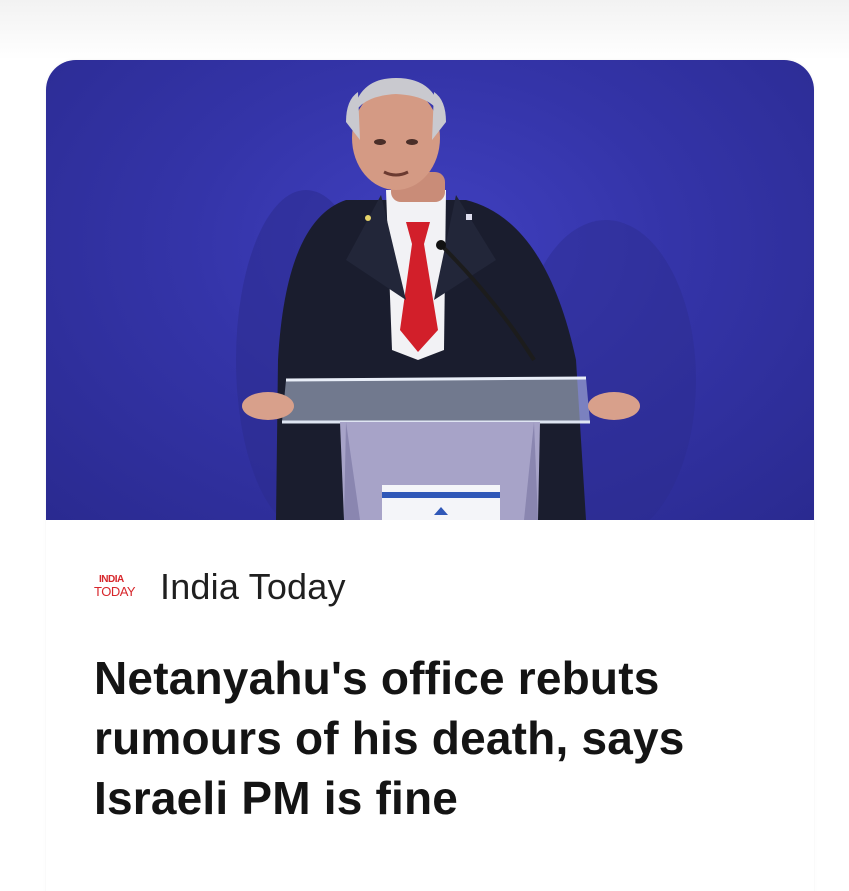 Image resolution: width=849 pixels, height=891 pixels. I want to click on source-name: India Today, so click(253, 586).